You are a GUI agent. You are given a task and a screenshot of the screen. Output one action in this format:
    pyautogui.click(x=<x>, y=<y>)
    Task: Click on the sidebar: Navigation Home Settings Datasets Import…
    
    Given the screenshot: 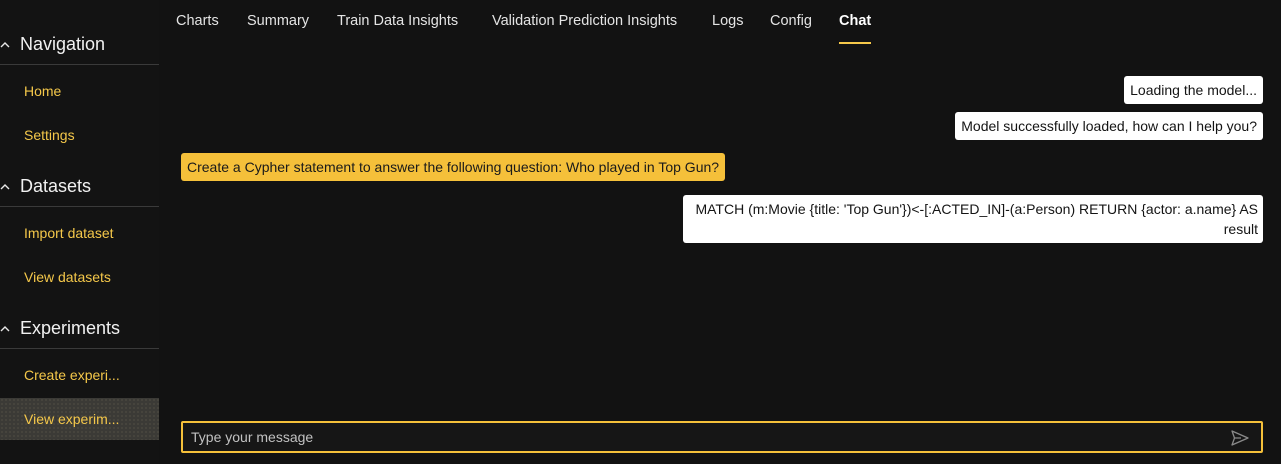 What is the action you would take?
    pyautogui.click(x=79, y=232)
    